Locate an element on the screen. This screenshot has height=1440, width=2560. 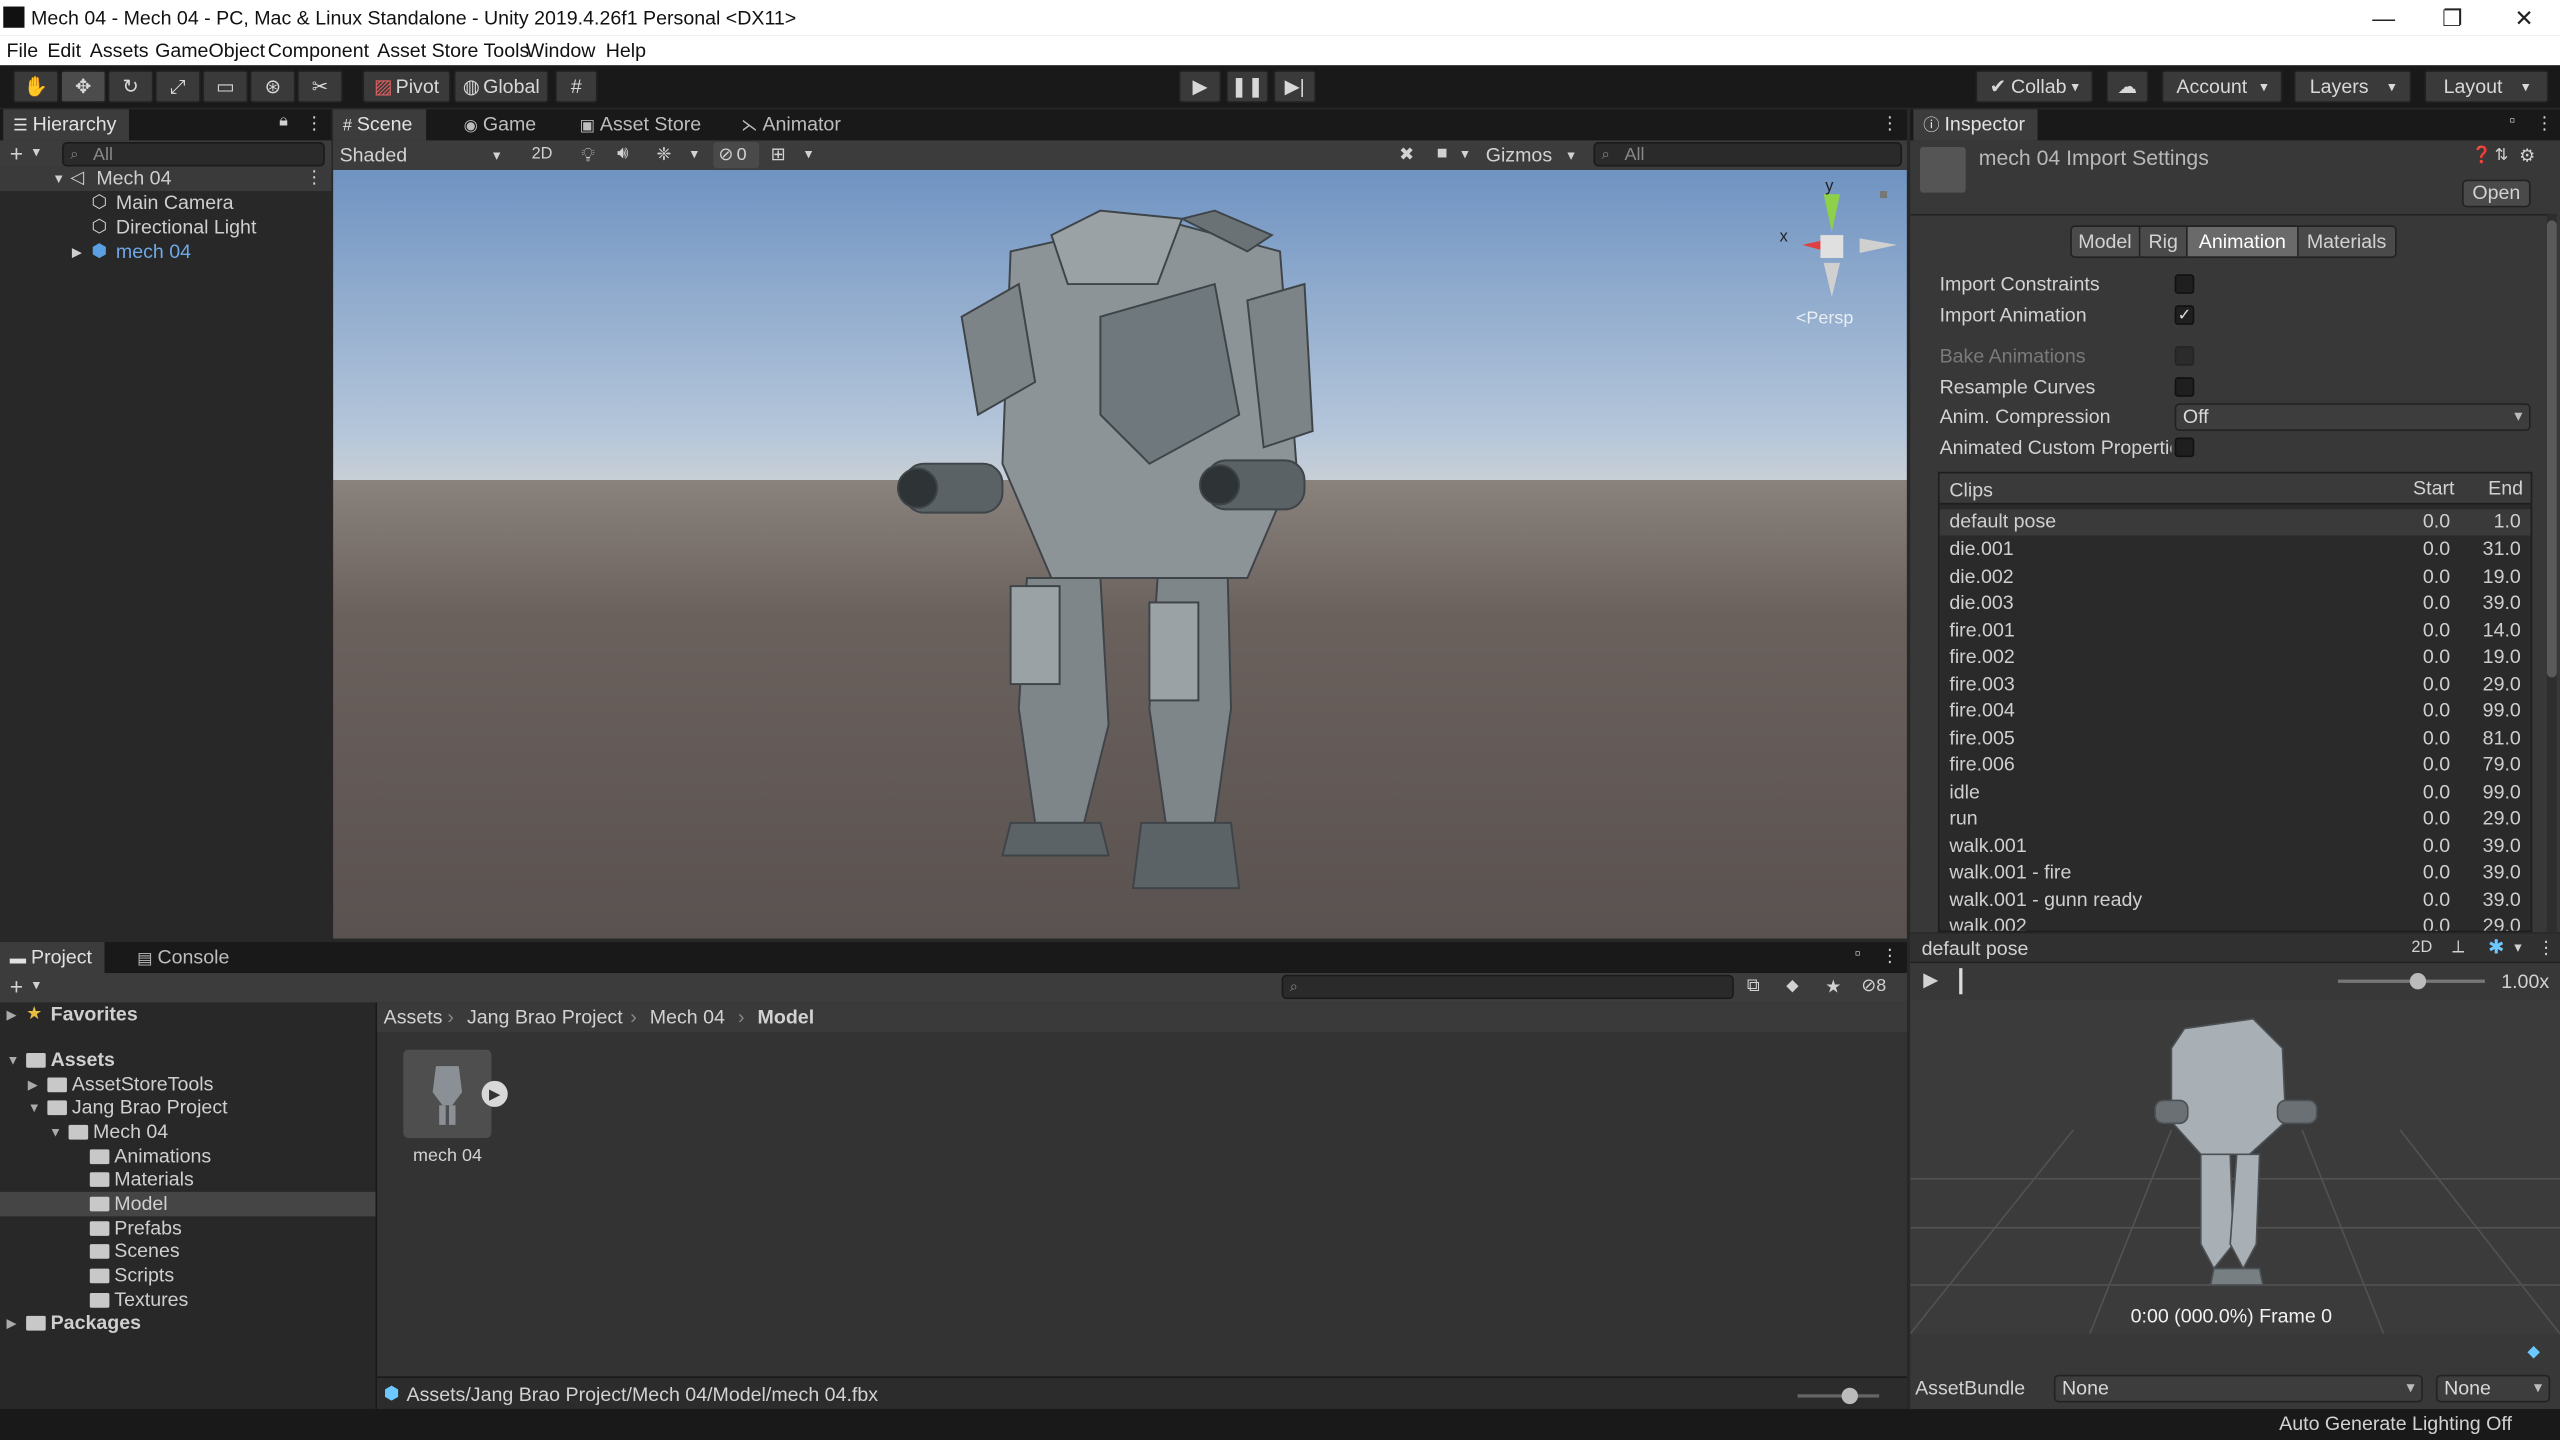
clip-row: fire.003 0.0 29.0 is located at coordinates (2235, 686).